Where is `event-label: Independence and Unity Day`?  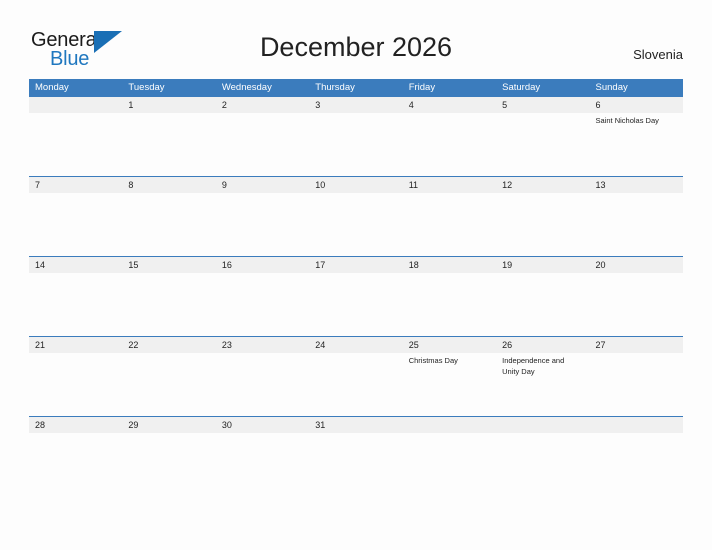
event-label: Independence and Unity Day is located at coordinates (533, 366).